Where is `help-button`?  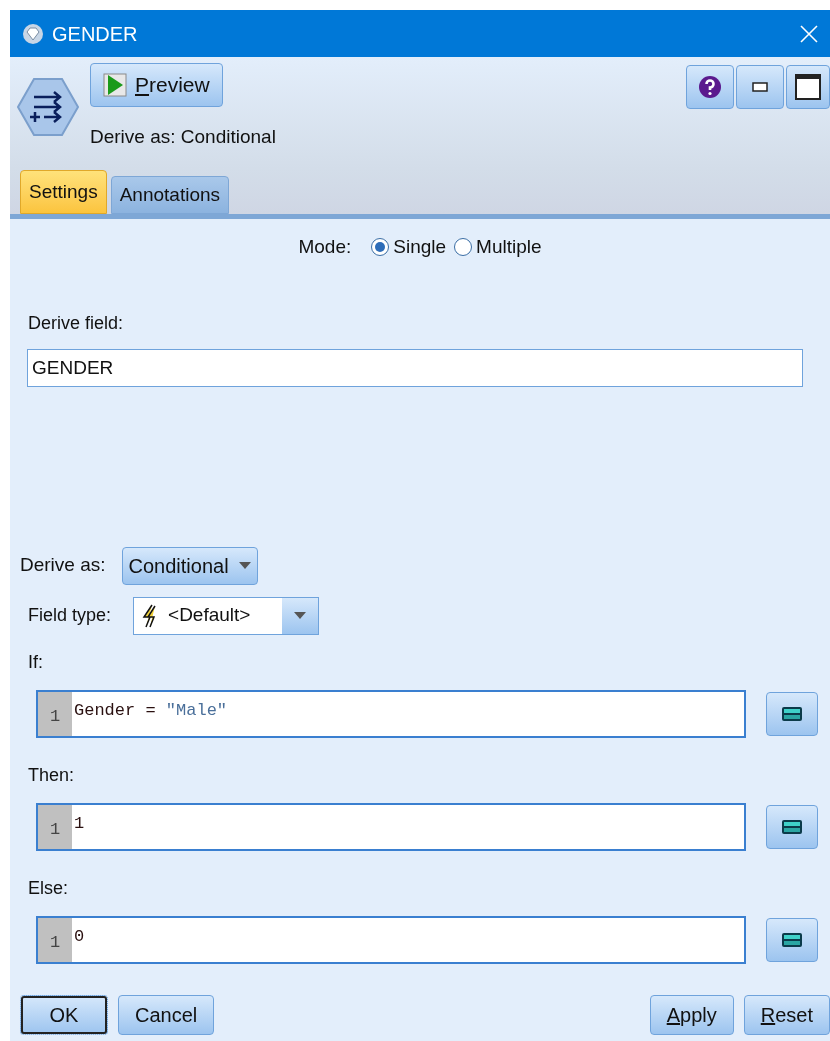
help-button is located at coordinates (710, 87).